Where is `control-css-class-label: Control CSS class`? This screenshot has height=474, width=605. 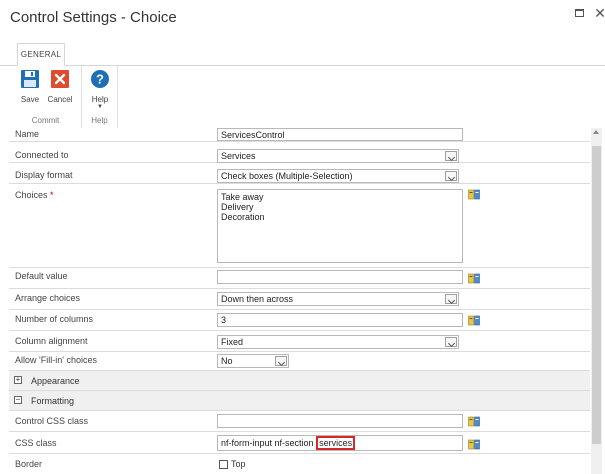 control-css-class-label: Control CSS class is located at coordinates (52, 421).